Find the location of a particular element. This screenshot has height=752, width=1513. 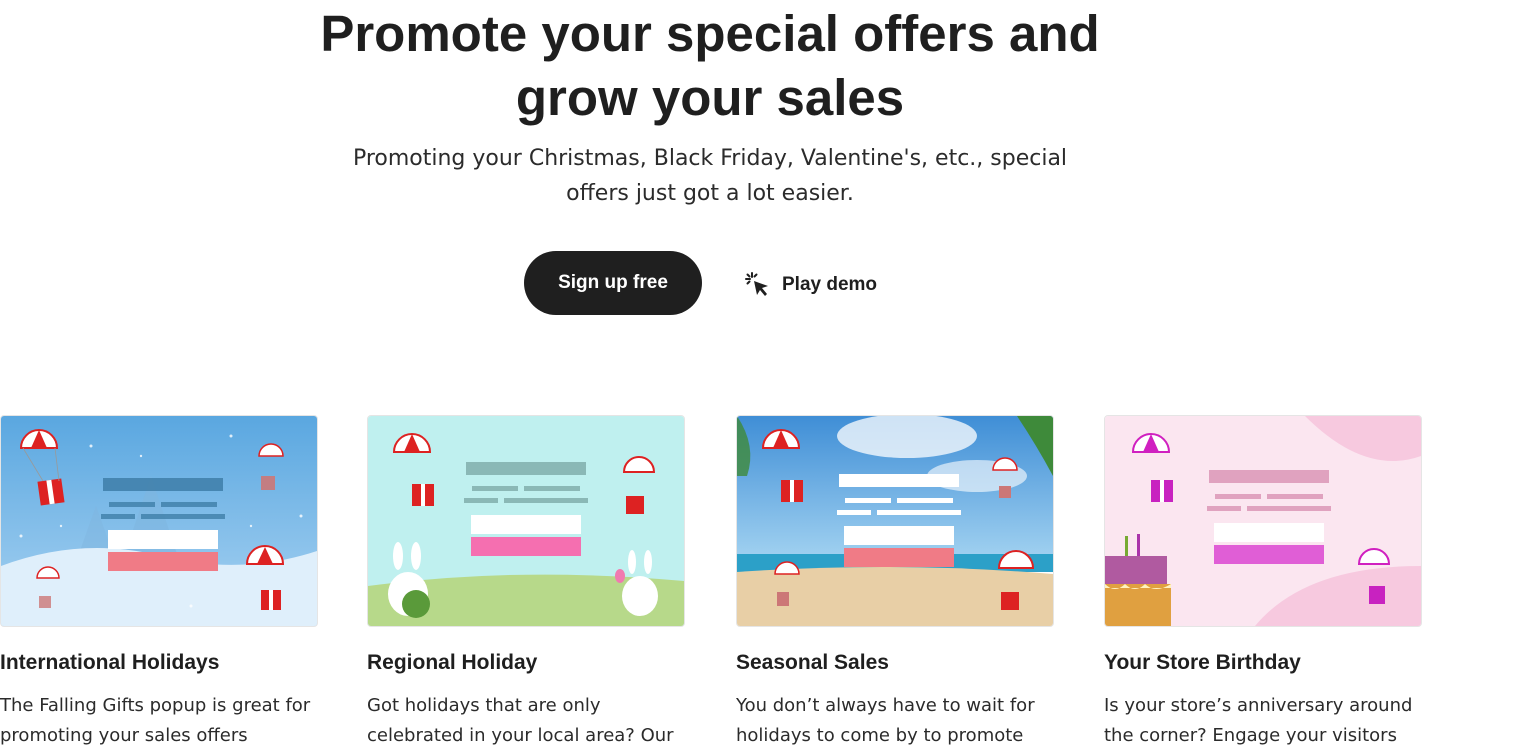

hero-title-line-2: grow your sales is located at coordinates (710, 97).